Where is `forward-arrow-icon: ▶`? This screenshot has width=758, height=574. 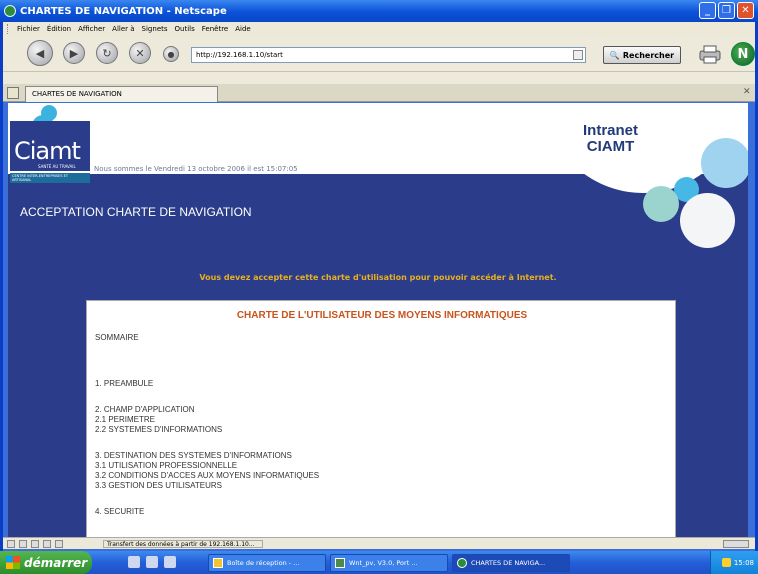 forward-arrow-icon: ▶ is located at coordinates (74, 53).